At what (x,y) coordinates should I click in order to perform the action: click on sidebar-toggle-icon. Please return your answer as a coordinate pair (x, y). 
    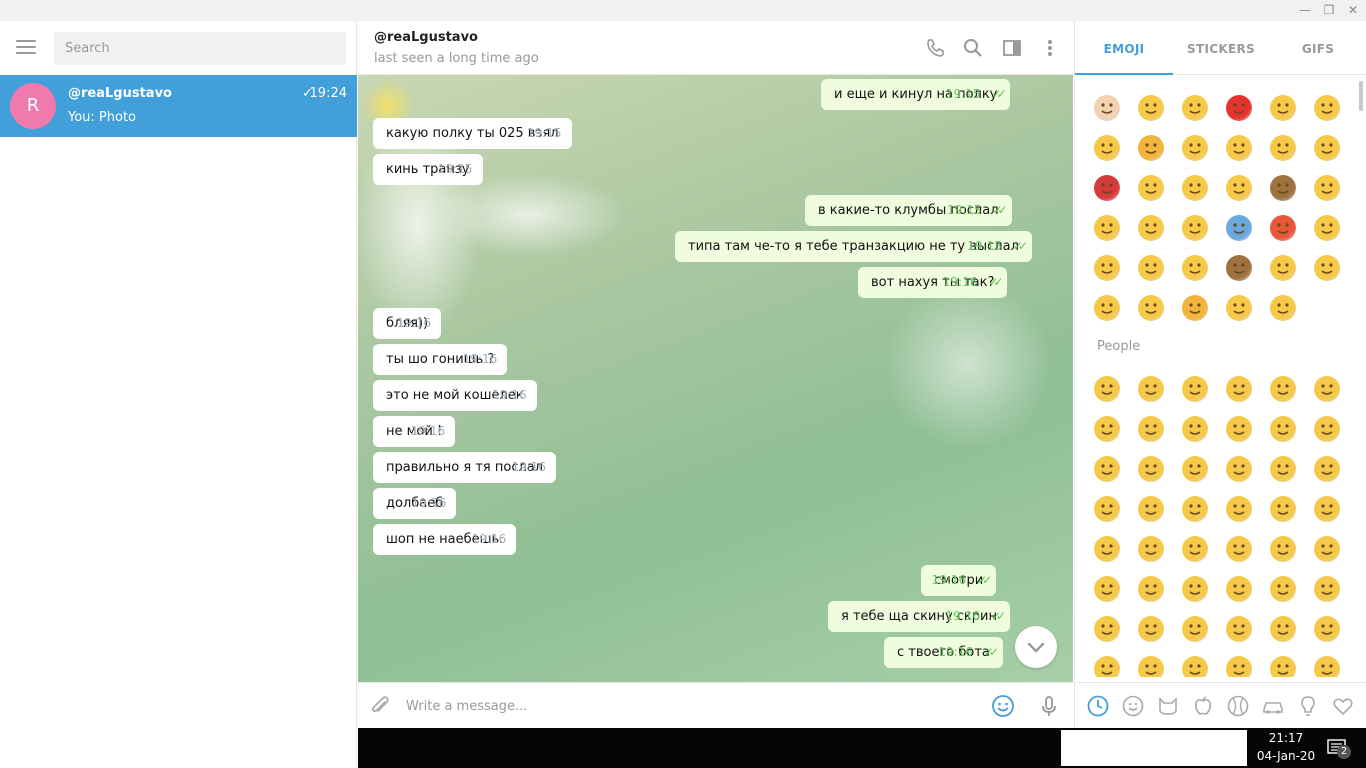
    Looking at the image, I should click on (1012, 48).